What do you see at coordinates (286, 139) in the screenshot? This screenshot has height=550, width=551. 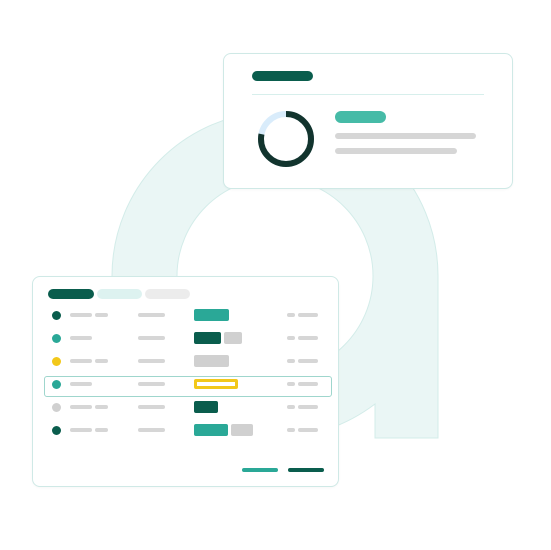 I see `donut-chart-icon` at bounding box center [286, 139].